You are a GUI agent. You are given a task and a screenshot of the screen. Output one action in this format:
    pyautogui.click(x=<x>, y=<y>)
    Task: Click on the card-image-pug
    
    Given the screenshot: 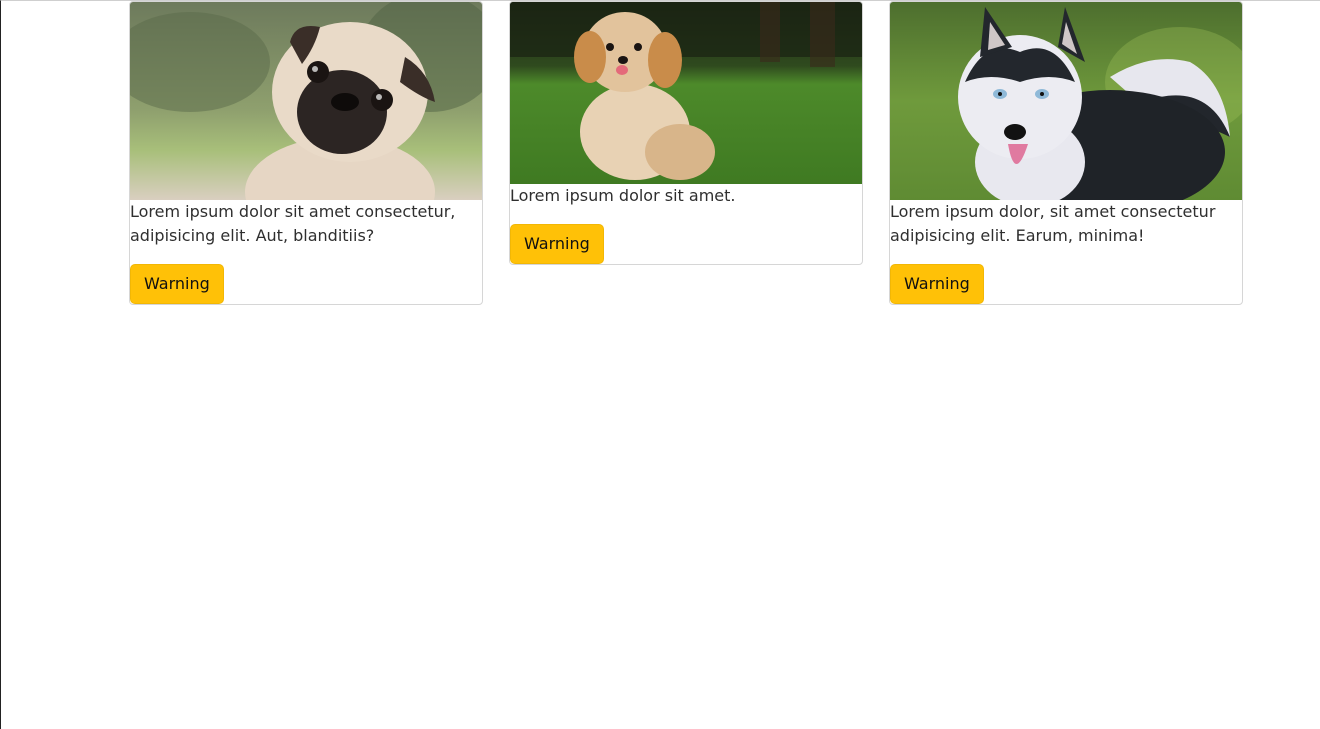 What is the action you would take?
    pyautogui.click(x=306, y=101)
    